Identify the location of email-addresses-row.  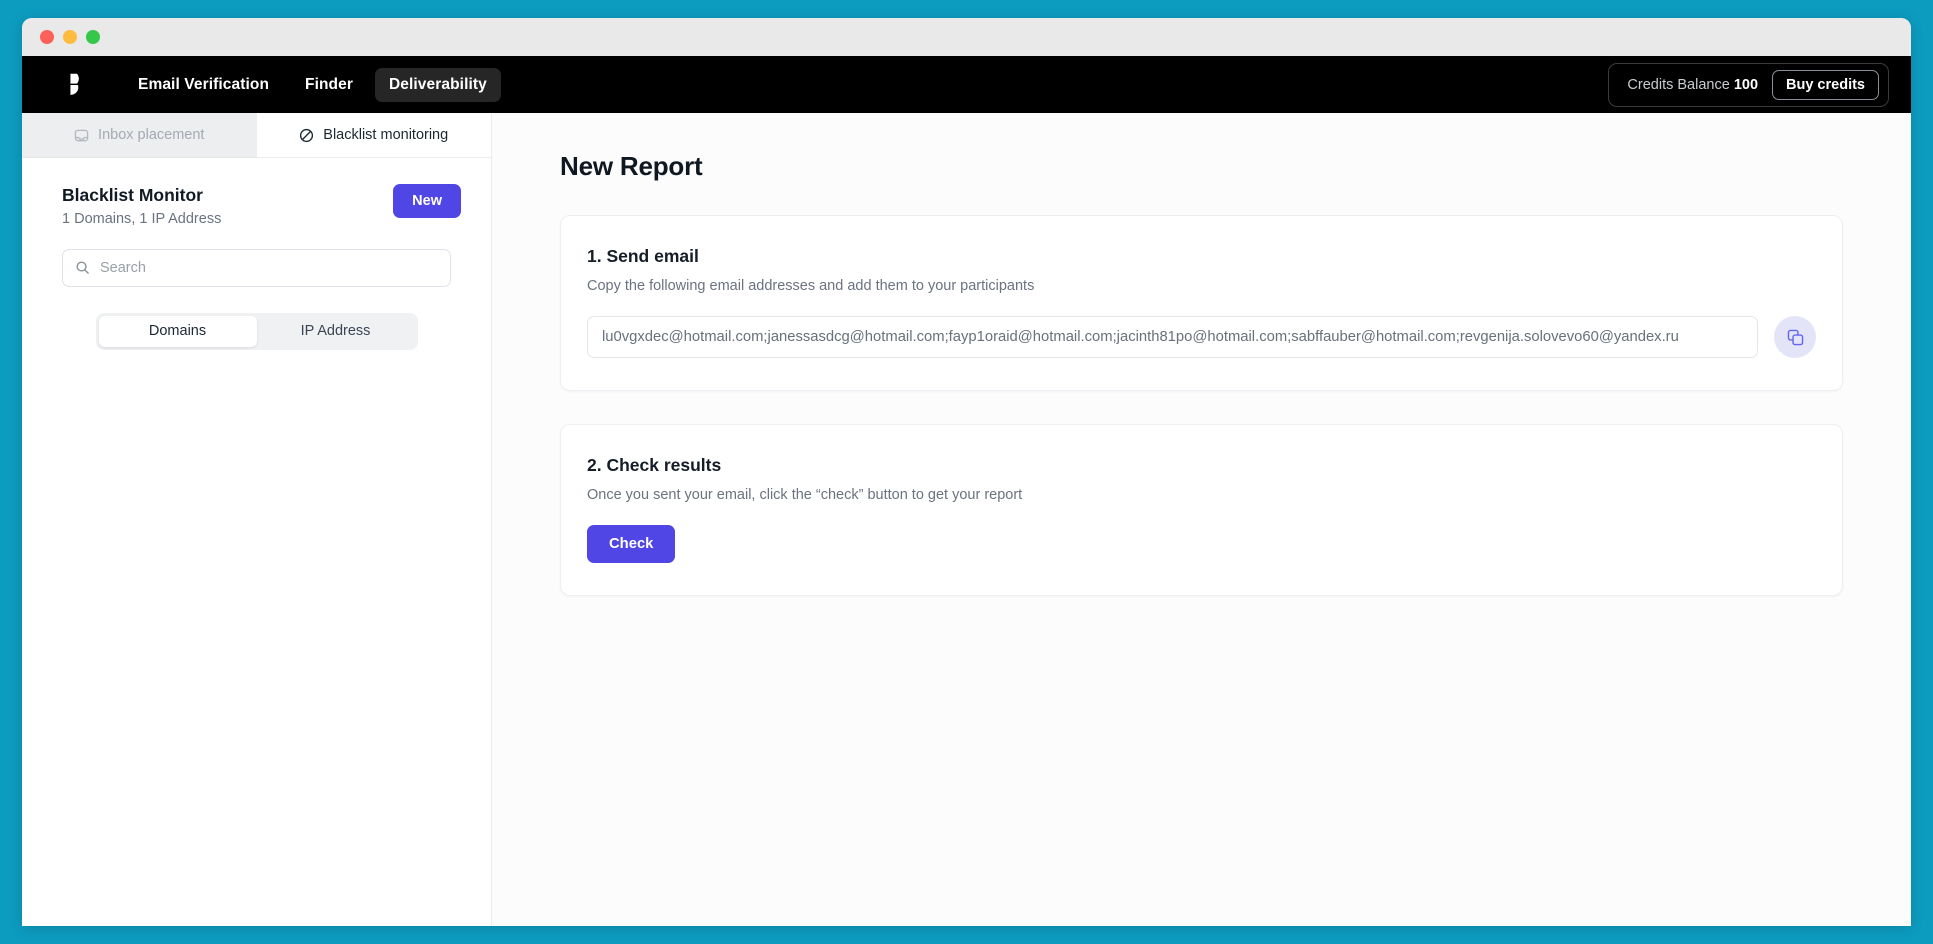
(1201, 337).